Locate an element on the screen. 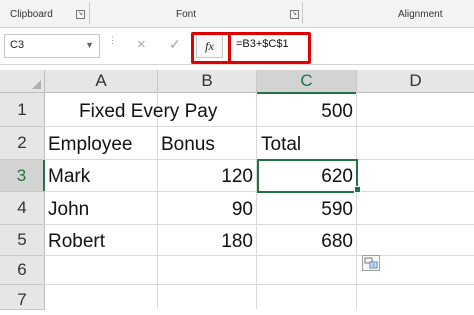 The image size is (474, 315). paste-options-icon is located at coordinates (371, 263).